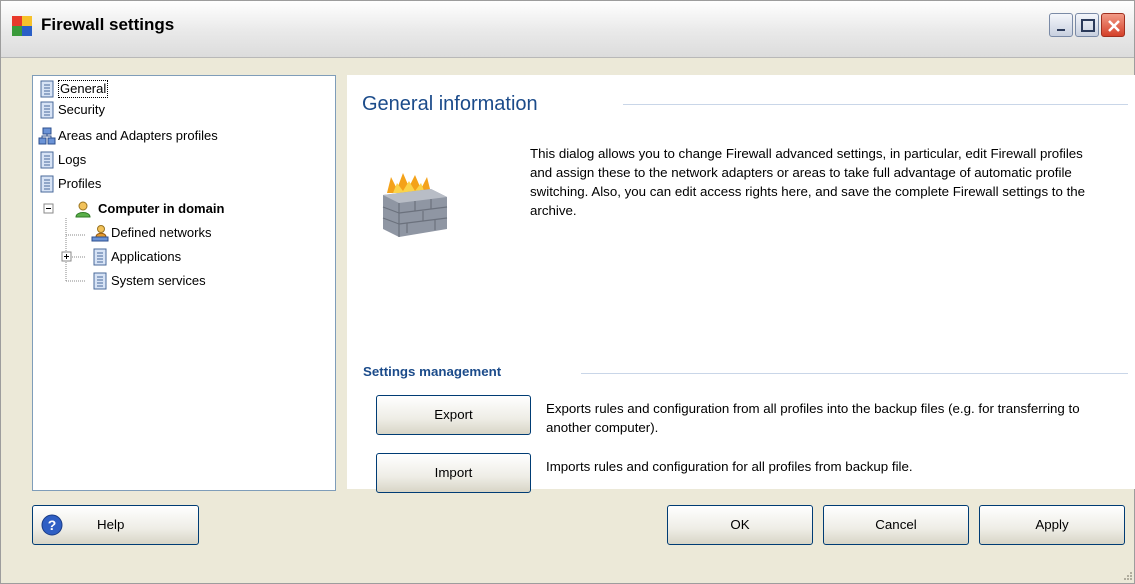 This screenshot has width=1135, height=584. What do you see at coordinates (432, 371) in the screenshot?
I see `settings-management-heading: Settings management` at bounding box center [432, 371].